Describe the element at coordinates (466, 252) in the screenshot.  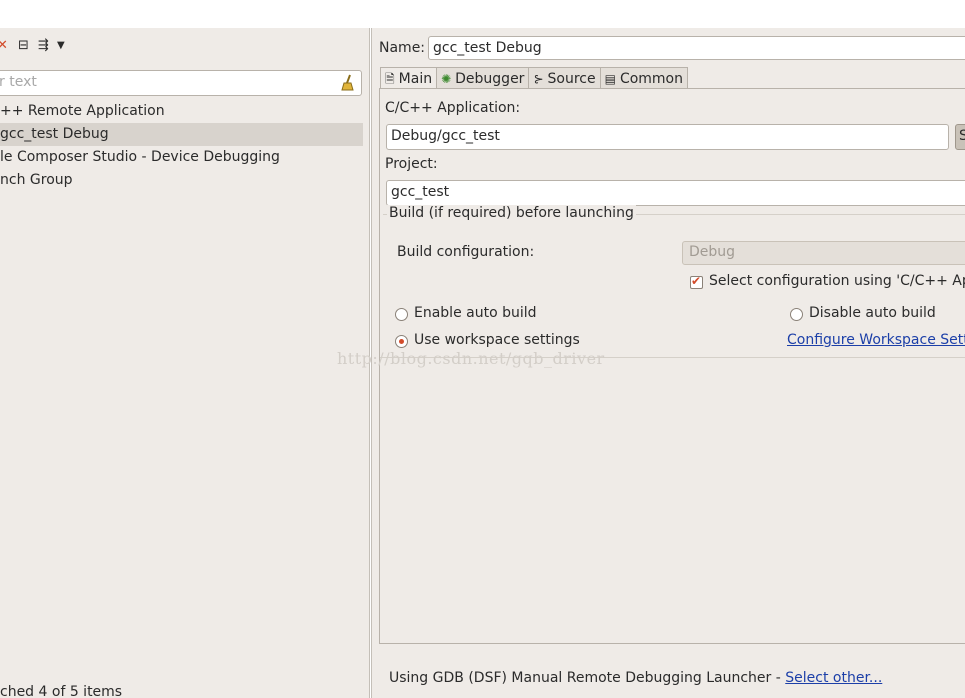
I see `build-config-label: Build configuration:` at that location.